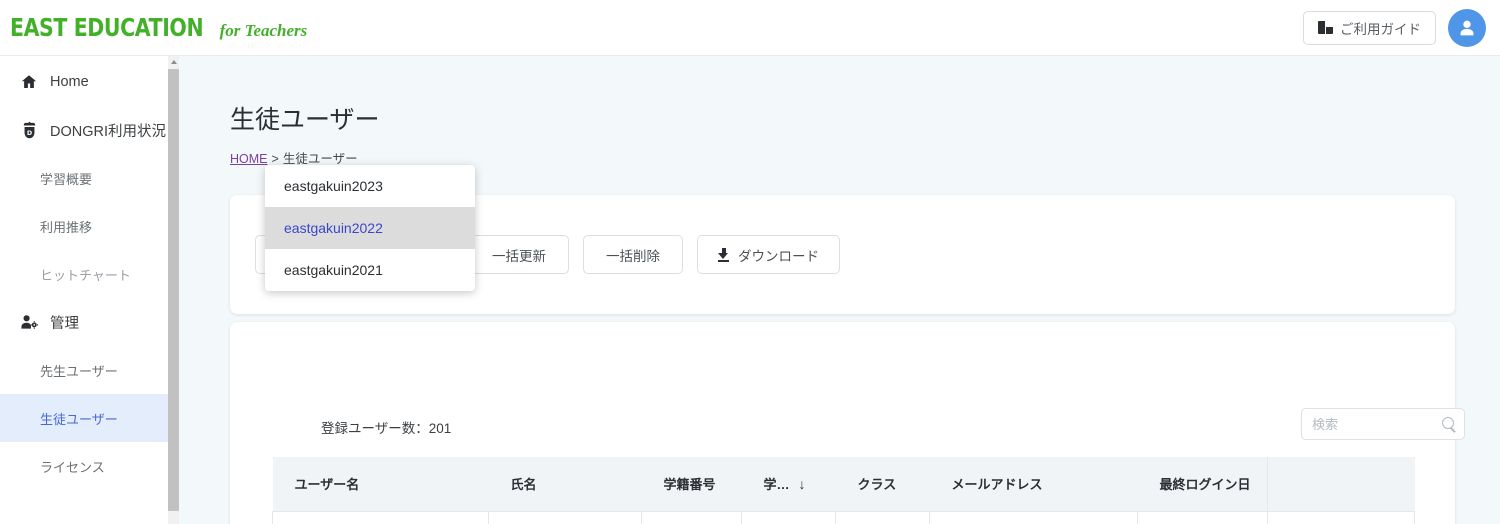  What do you see at coordinates (29, 322) in the screenshot?
I see `user-gear-icon` at bounding box center [29, 322].